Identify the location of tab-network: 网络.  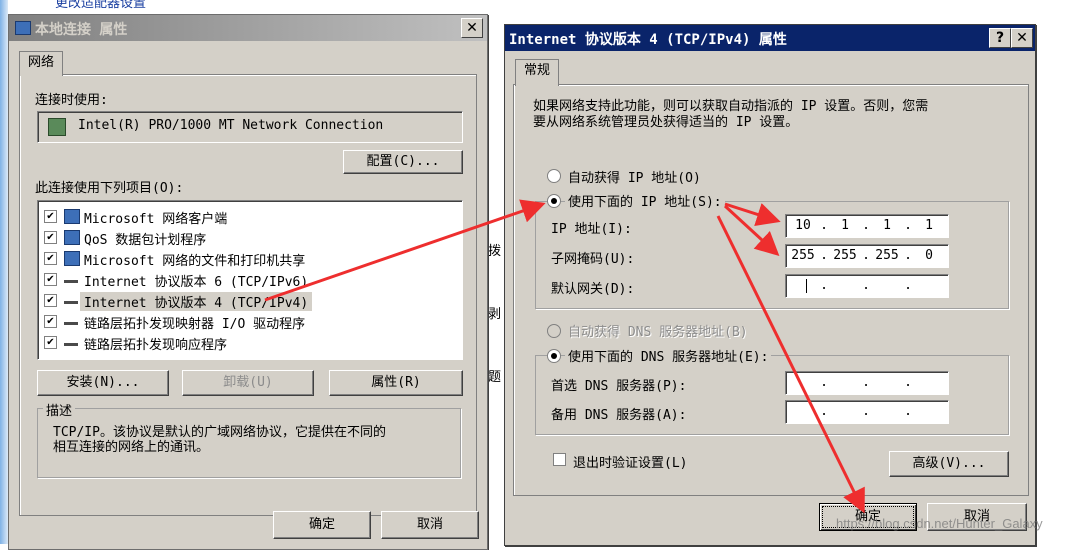
(41, 63).